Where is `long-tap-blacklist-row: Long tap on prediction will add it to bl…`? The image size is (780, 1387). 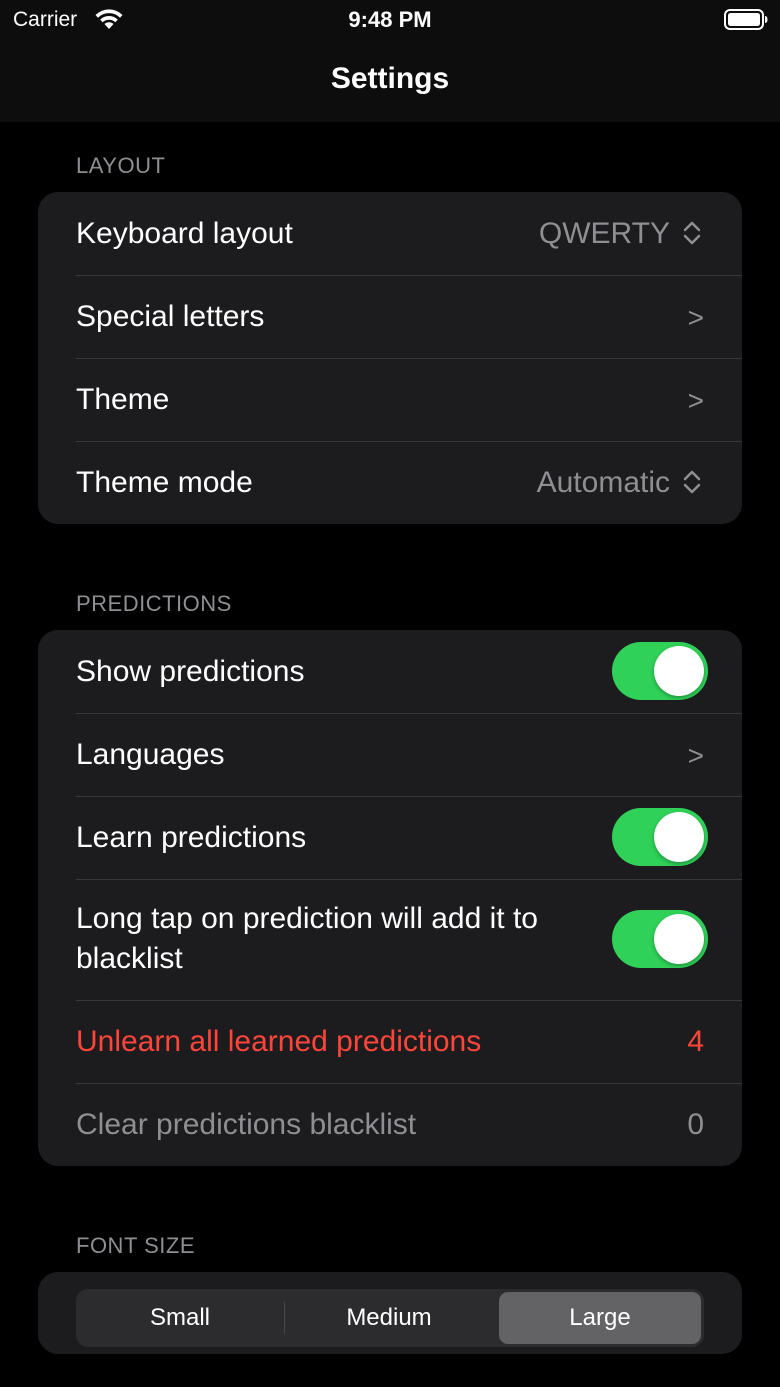 long-tap-blacklist-row: Long tap on prediction will add it to bl… is located at coordinates (390, 939).